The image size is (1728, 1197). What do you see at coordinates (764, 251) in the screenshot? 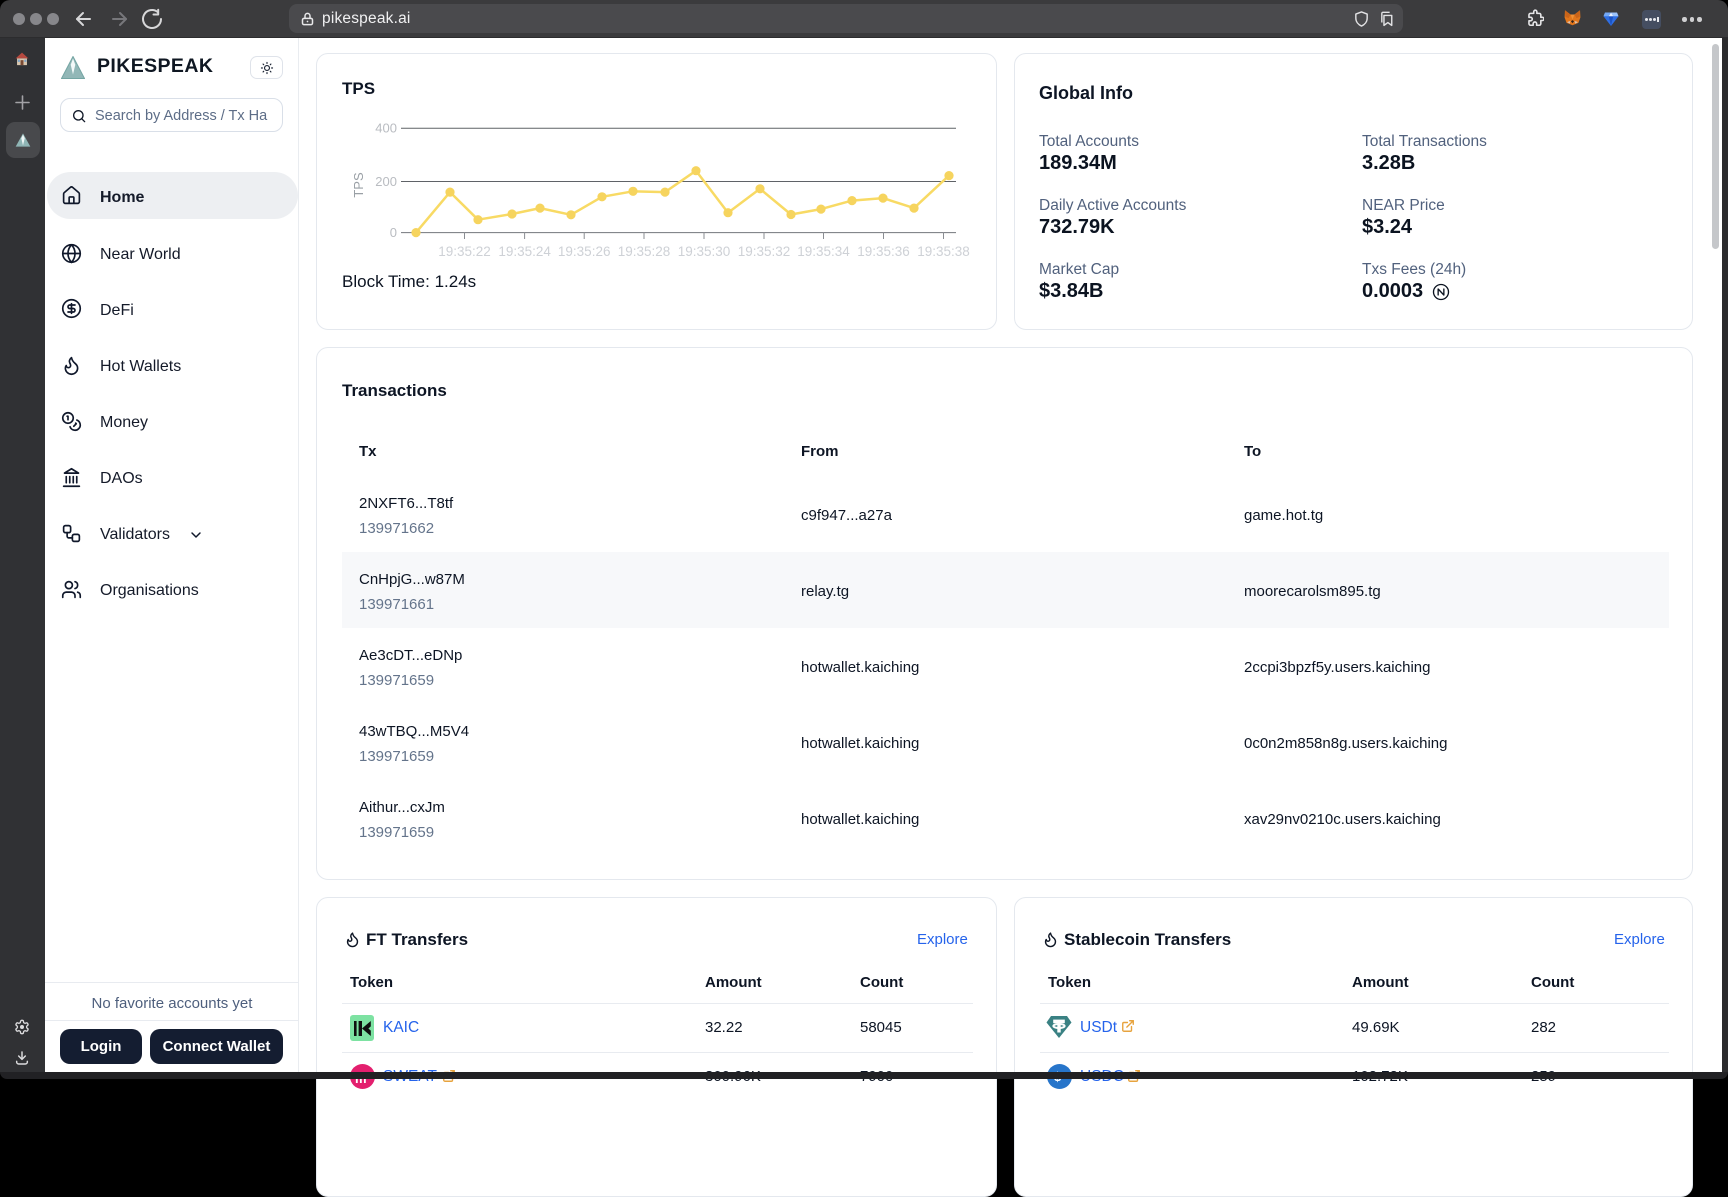
I see `svg-text: 19:35:32` at bounding box center [764, 251].